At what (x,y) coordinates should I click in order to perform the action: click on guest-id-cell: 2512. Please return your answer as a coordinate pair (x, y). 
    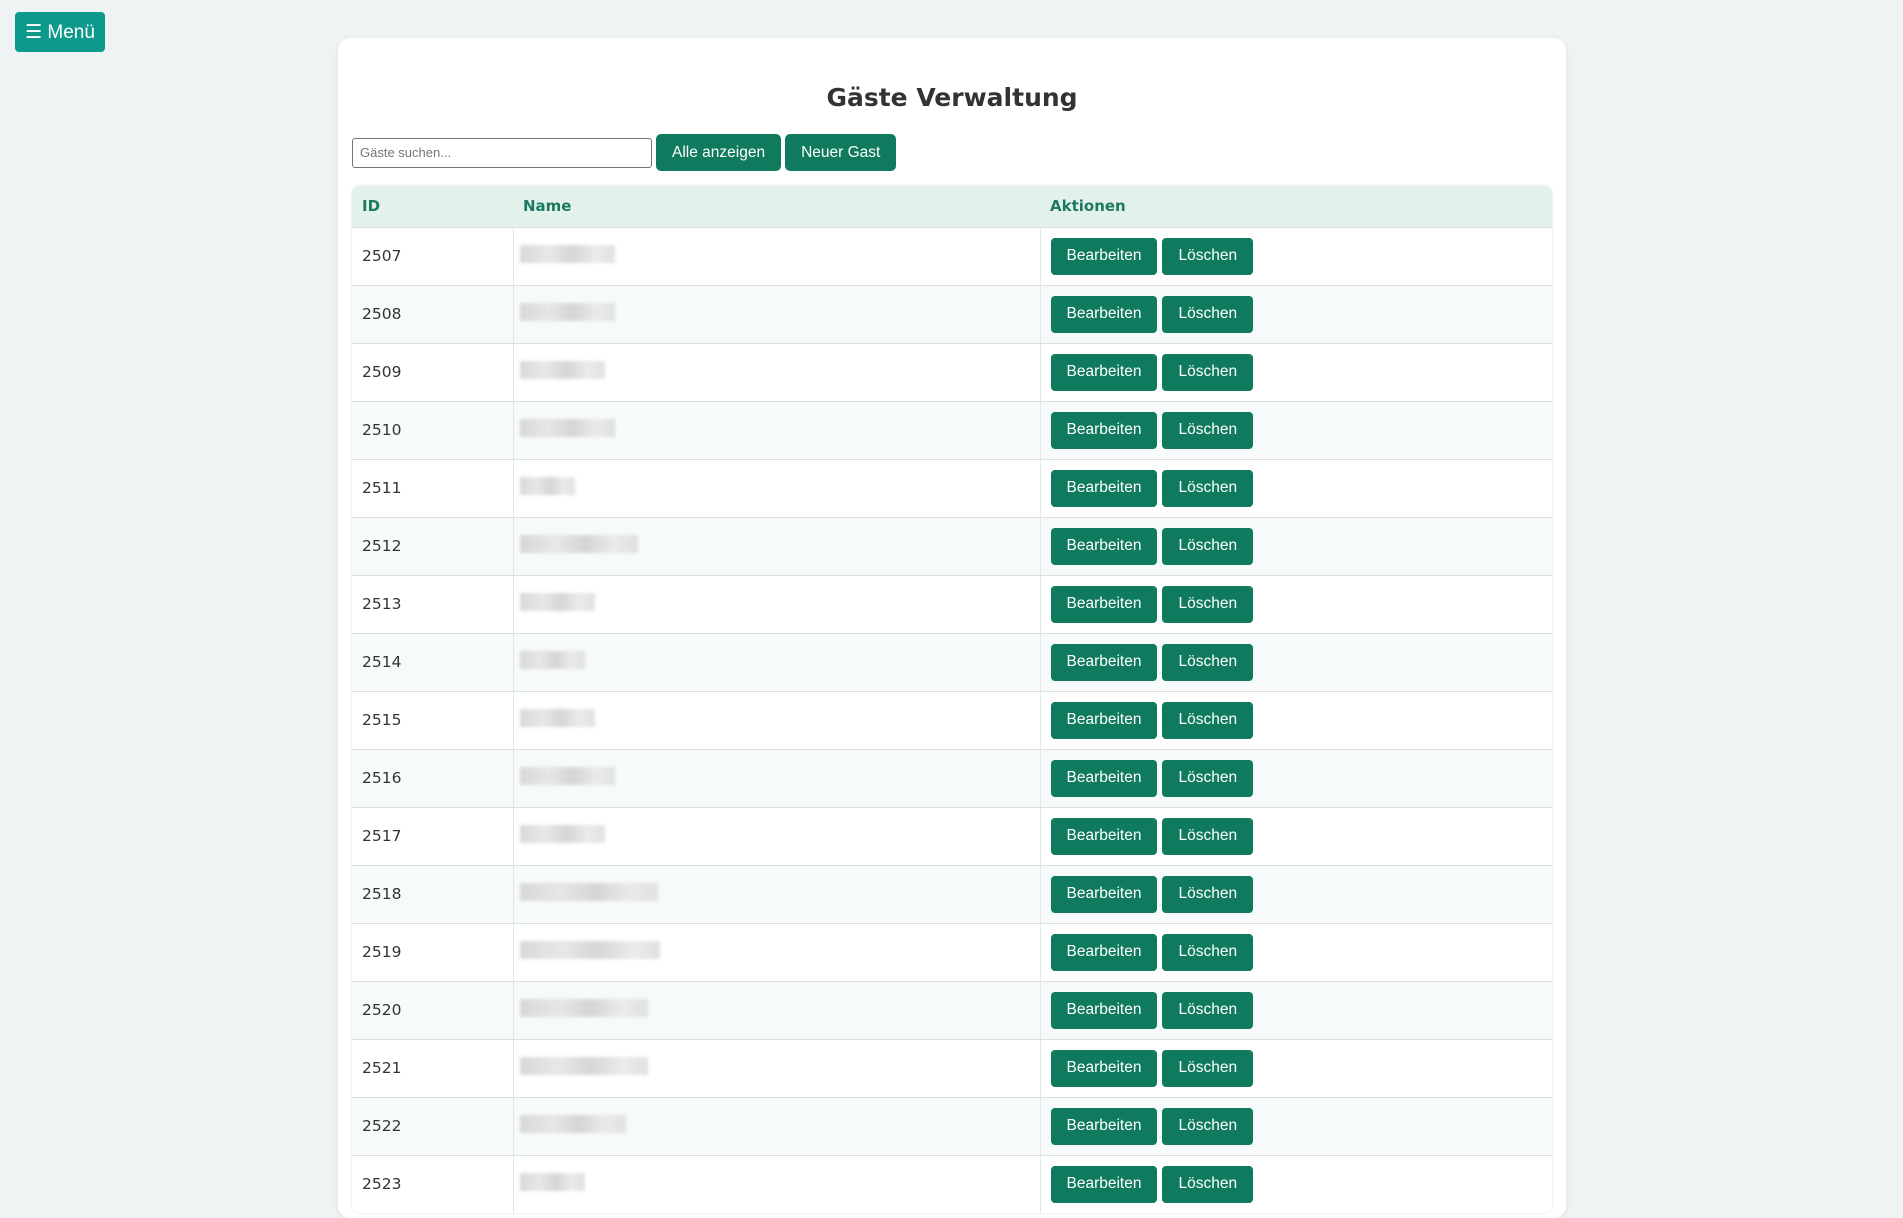
    Looking at the image, I should click on (433, 546).